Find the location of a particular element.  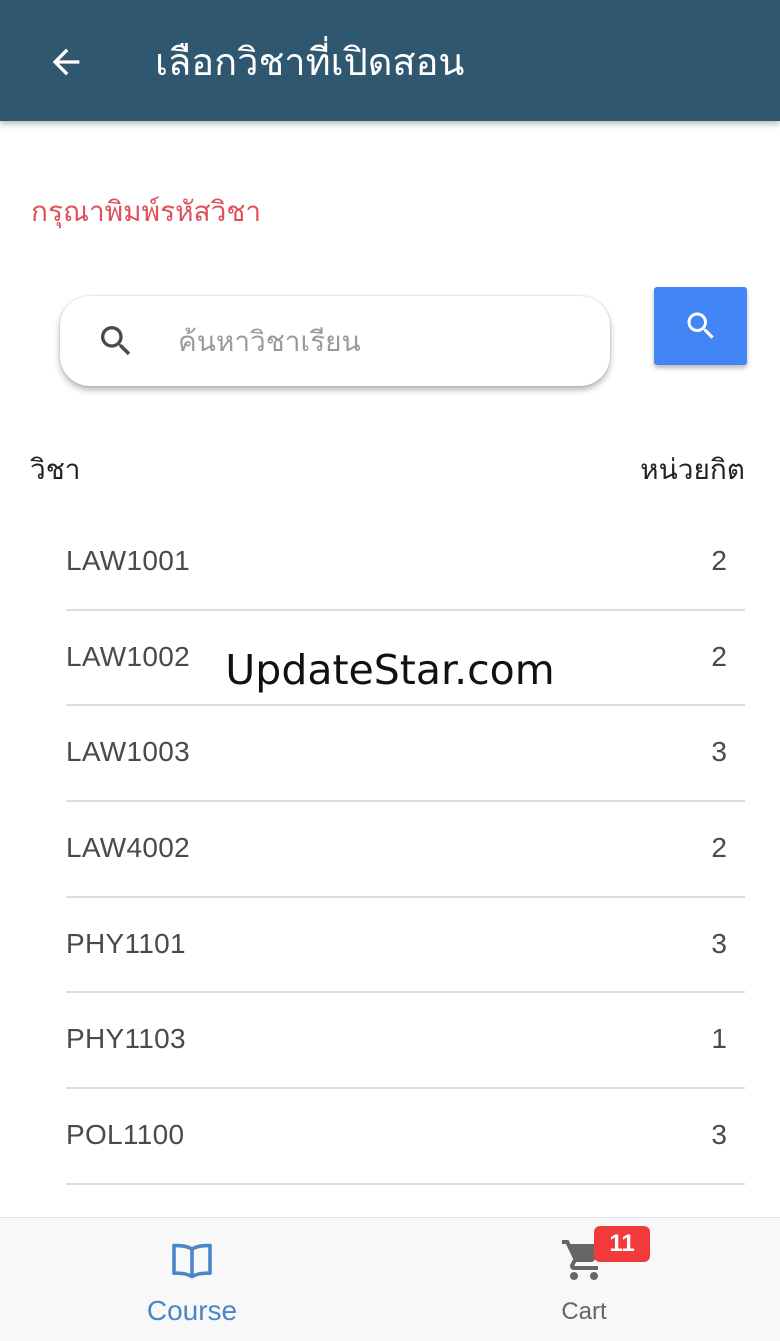

search-button is located at coordinates (700, 326).